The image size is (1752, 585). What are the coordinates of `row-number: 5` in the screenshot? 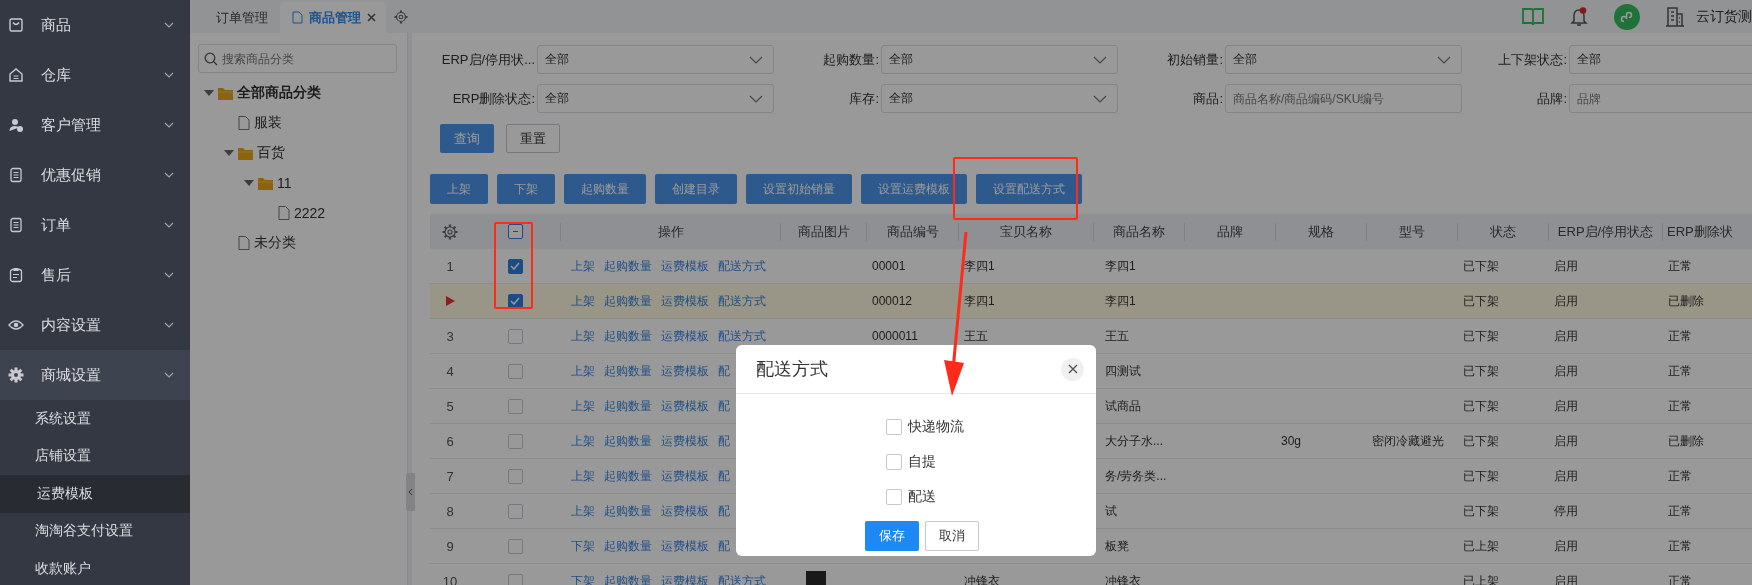 It's located at (450, 406).